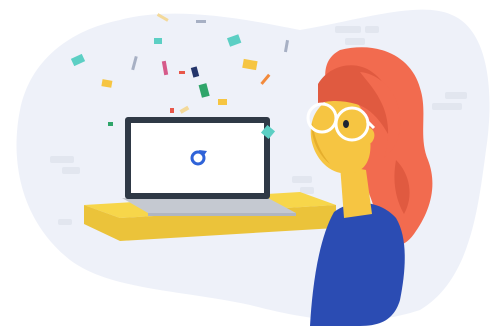 The width and height of the screenshot is (493, 326). Describe the element at coordinates (209, 205) in the screenshot. I see `laptop-keyboard` at that location.